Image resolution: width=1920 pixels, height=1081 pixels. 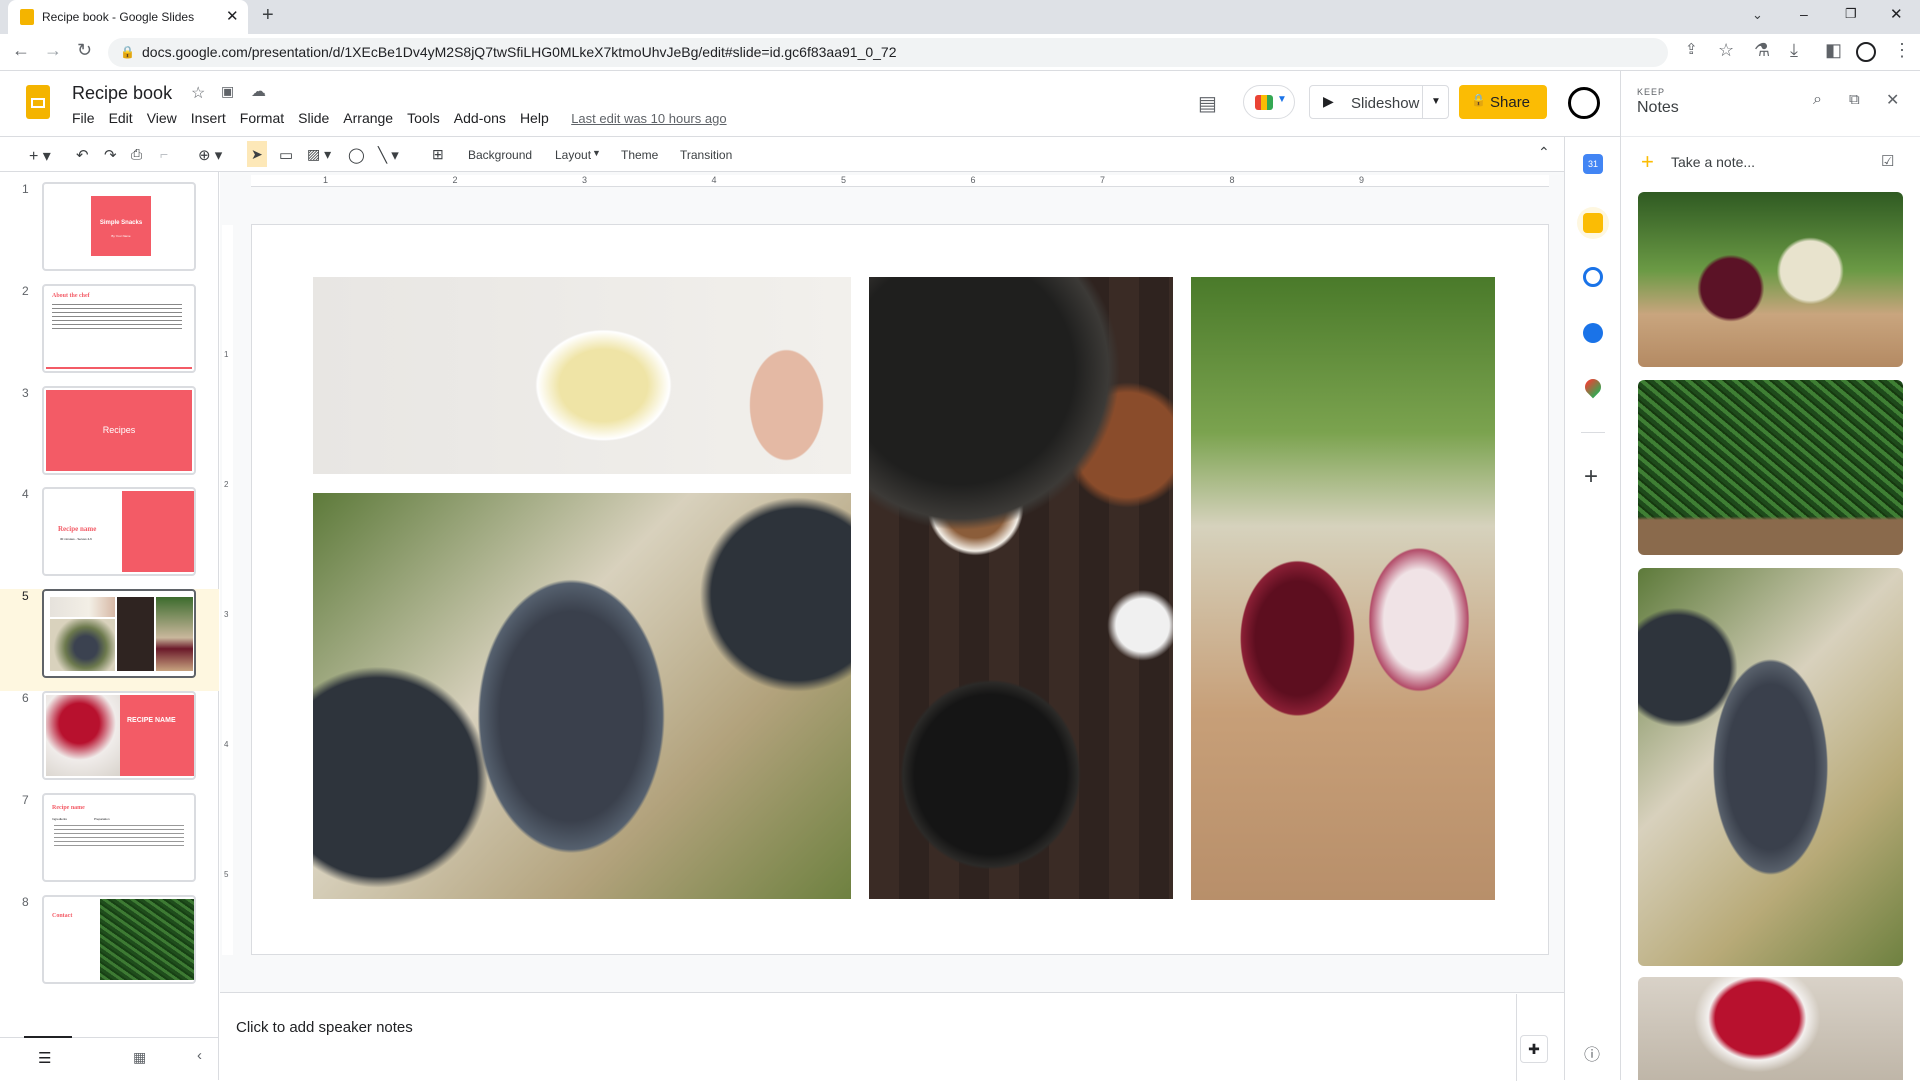 What do you see at coordinates (262, 118) in the screenshot?
I see `menu-format: Format` at bounding box center [262, 118].